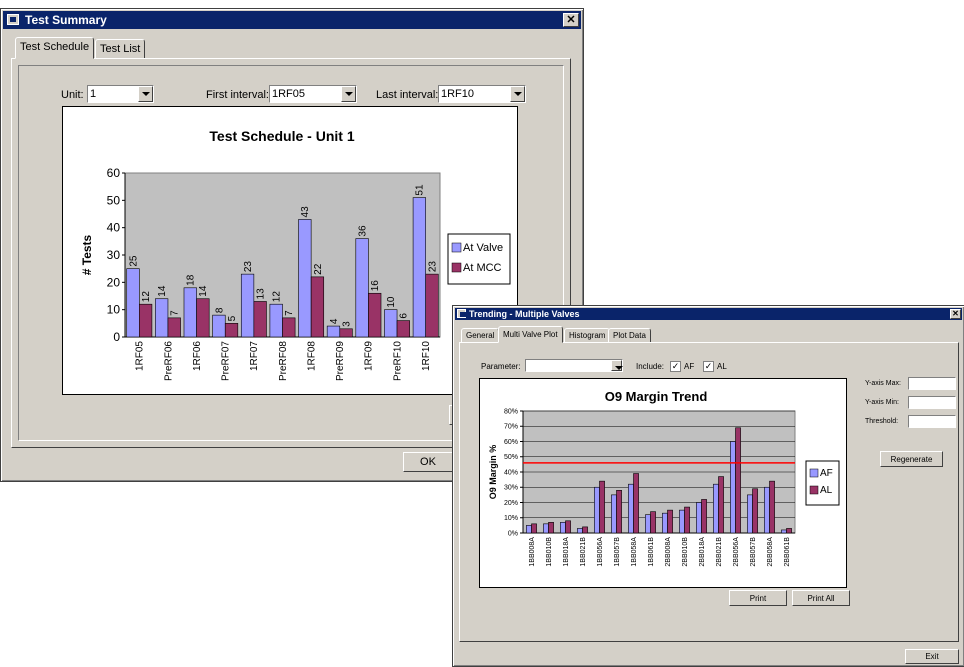 This screenshot has width=964, height=667. Describe the element at coordinates (168, 361) in the screenshot. I see `x-tick-label: PreRF06` at that location.